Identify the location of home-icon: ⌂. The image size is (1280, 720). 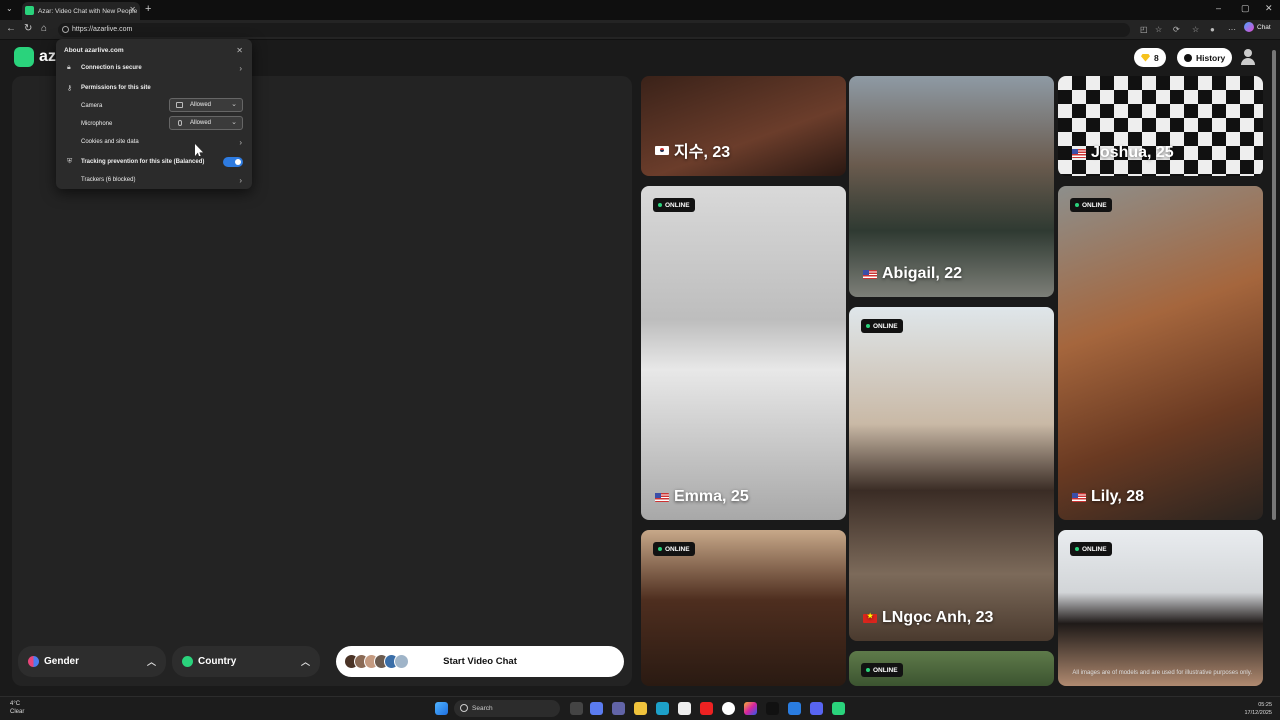
(44, 28).